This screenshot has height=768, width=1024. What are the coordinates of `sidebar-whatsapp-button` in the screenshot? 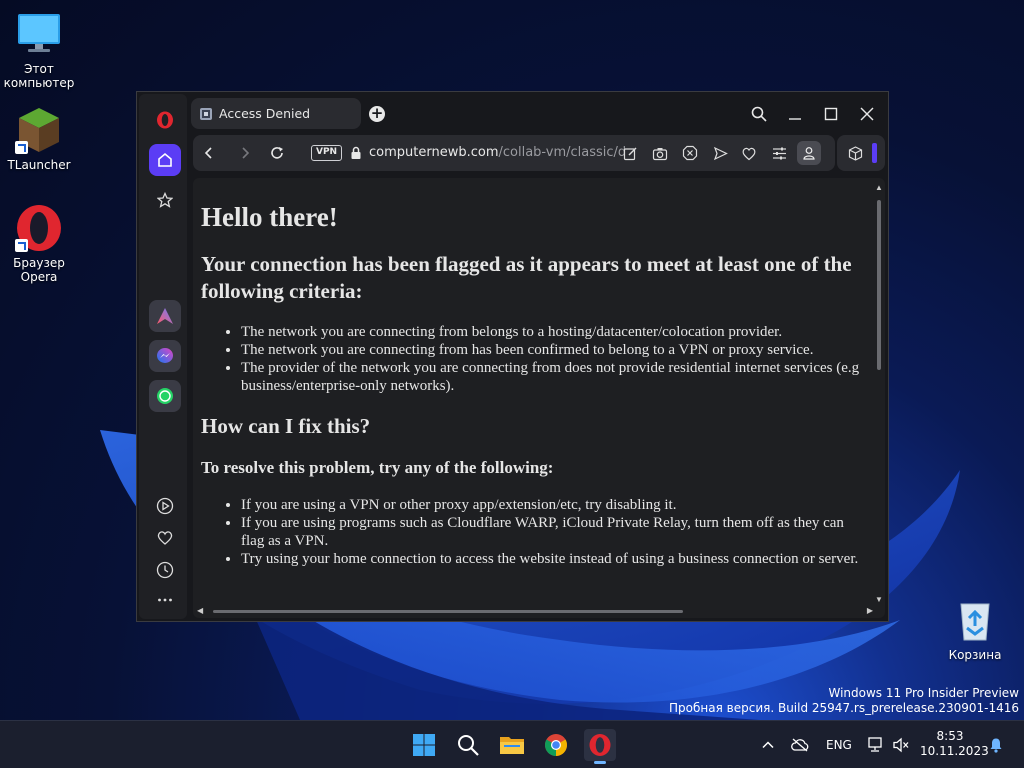 It's located at (165, 396).